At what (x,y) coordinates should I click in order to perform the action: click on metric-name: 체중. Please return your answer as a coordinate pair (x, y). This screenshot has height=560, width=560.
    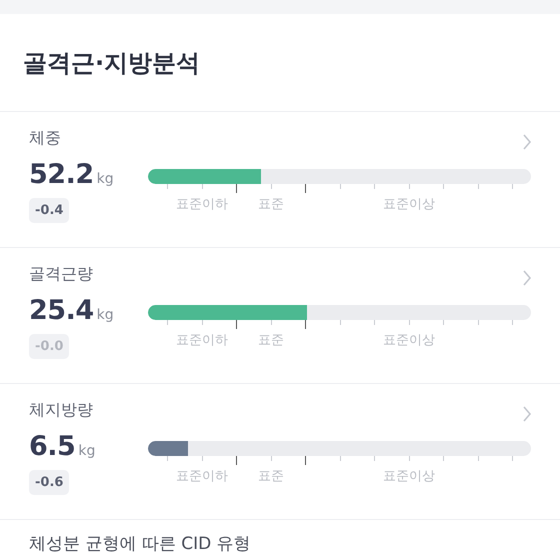
    Looking at the image, I should click on (45, 138).